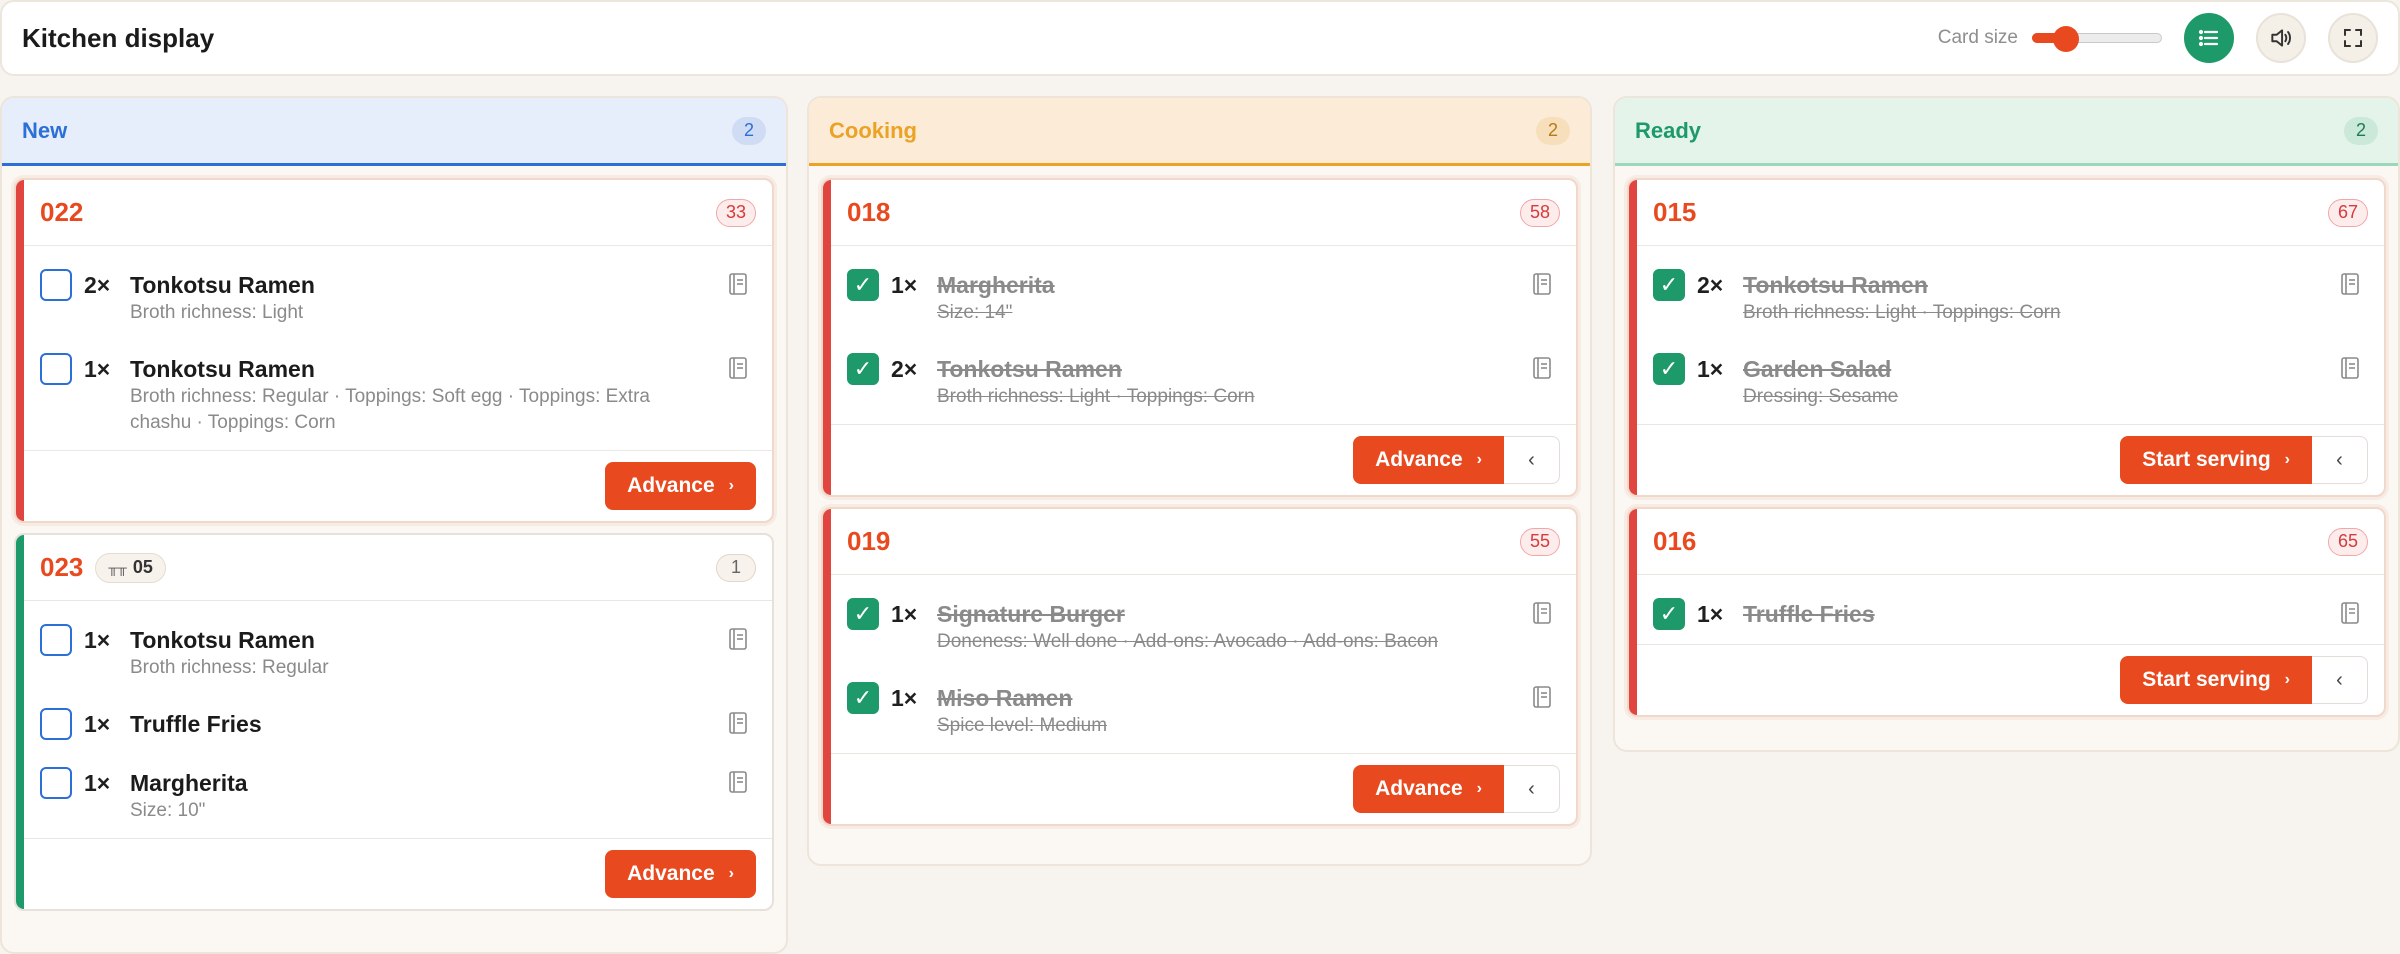  Describe the element at coordinates (62, 567) in the screenshot. I see `ticket-number: 023` at that location.